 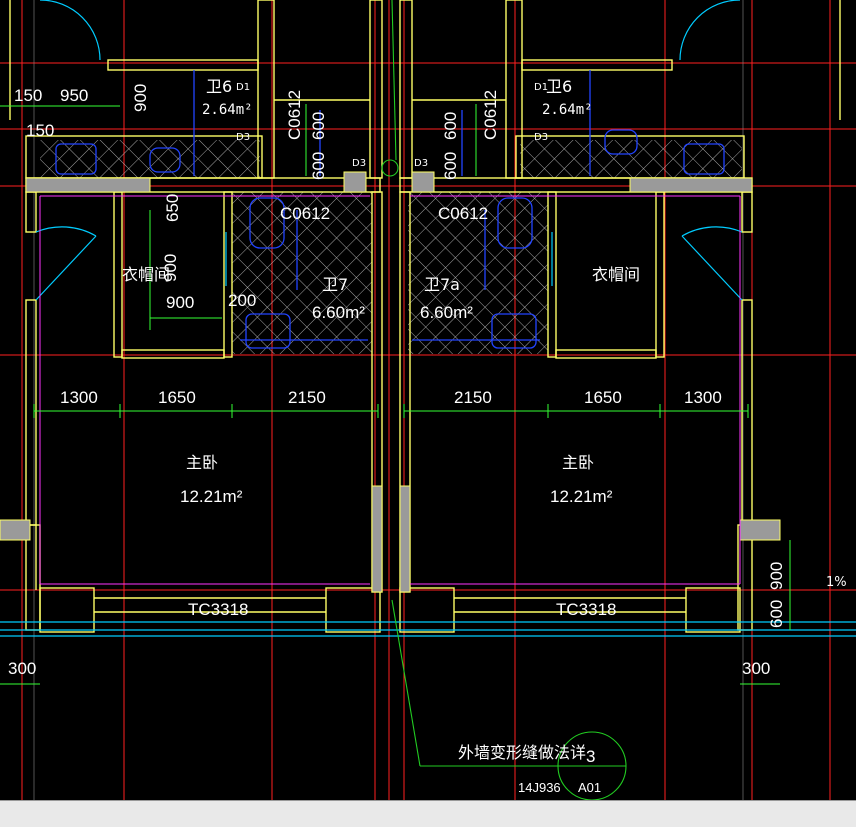 I want to click on left-master-bedroom-name: 主卧, so click(x=202, y=462).